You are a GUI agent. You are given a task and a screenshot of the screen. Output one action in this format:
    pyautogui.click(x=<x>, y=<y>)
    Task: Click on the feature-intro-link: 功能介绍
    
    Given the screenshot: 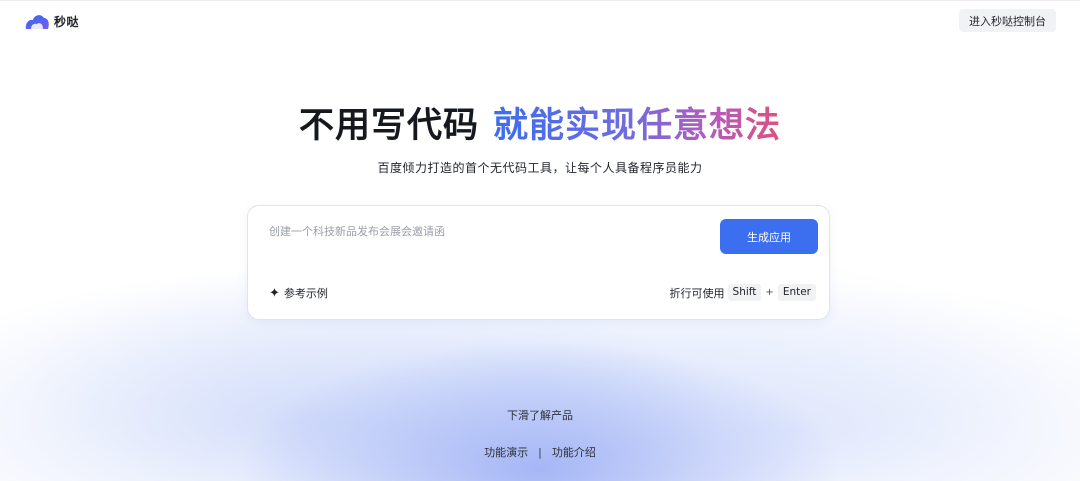 What is the action you would take?
    pyautogui.click(x=574, y=452)
    